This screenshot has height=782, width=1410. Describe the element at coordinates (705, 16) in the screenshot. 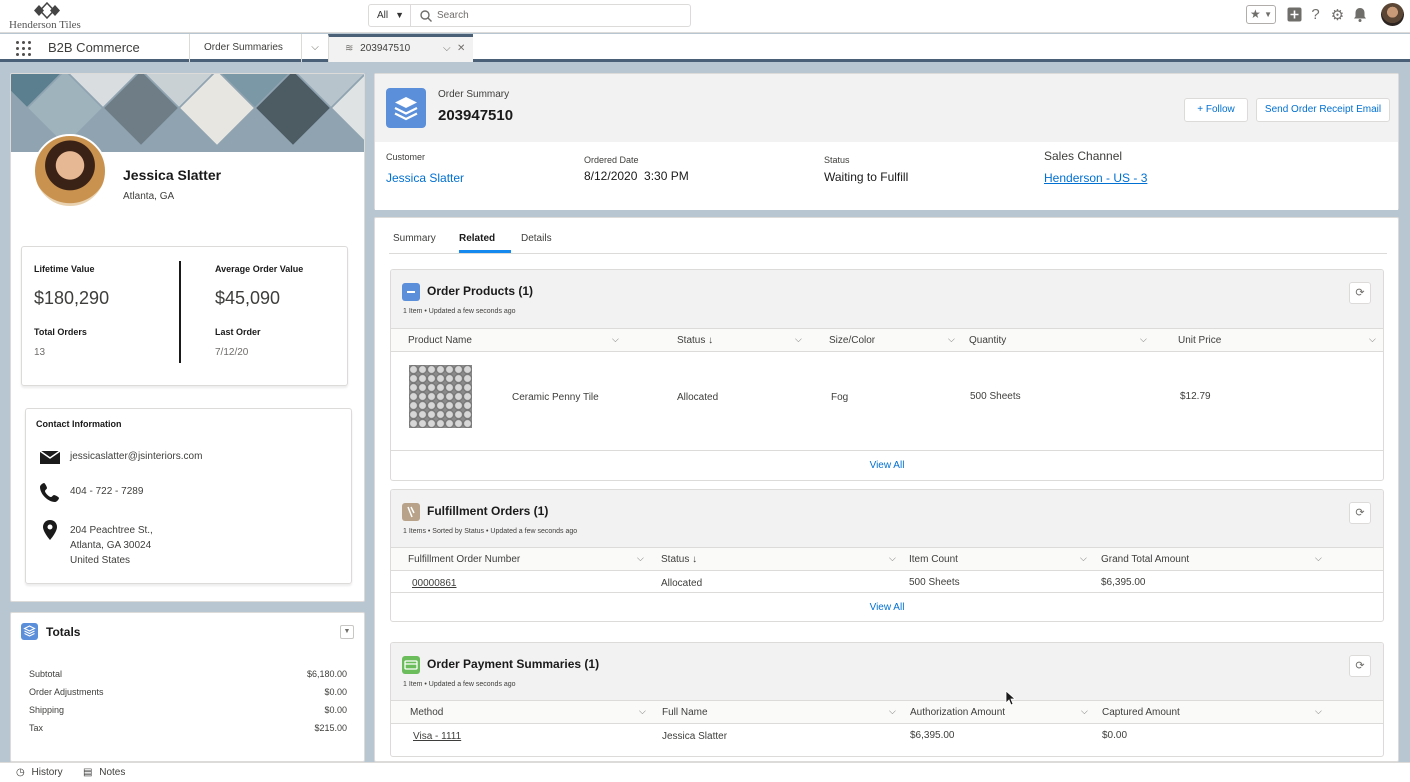

I see `global-header: Henderson Tiles All ▼ ★ ▼ ? ⚙` at that location.